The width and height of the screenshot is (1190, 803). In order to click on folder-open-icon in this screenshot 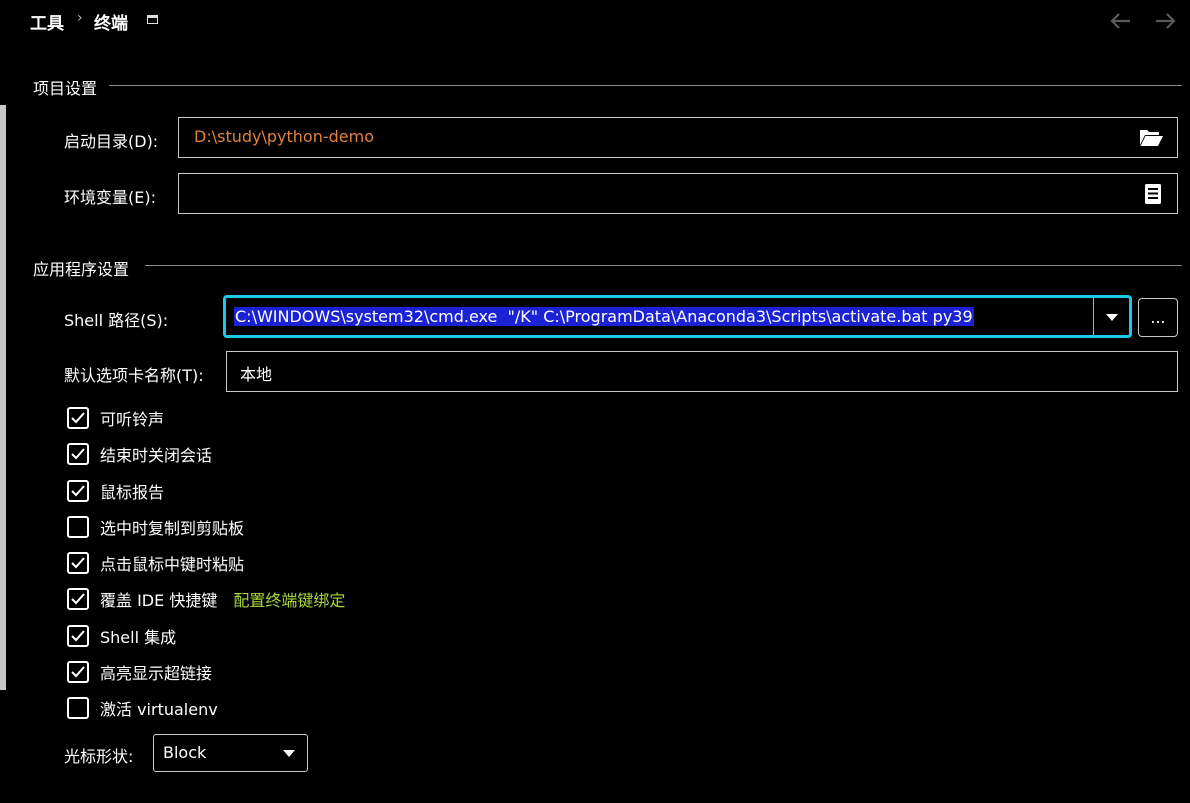, I will do `click(1151, 137)`.